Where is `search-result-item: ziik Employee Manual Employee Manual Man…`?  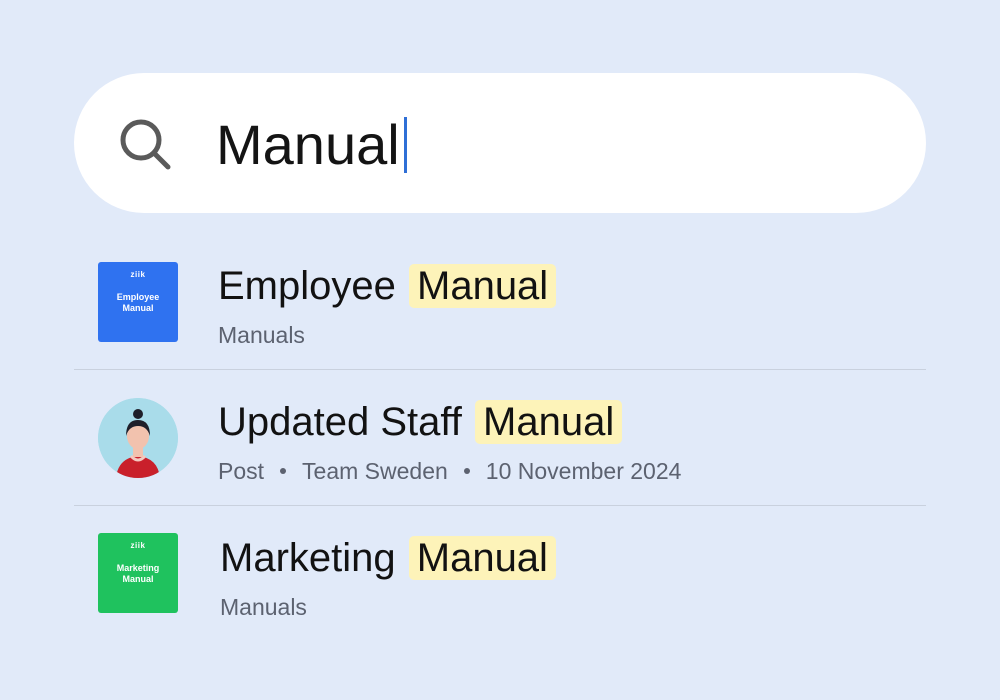 search-result-item: ziik Employee Manual Employee Manual Man… is located at coordinates (500, 313).